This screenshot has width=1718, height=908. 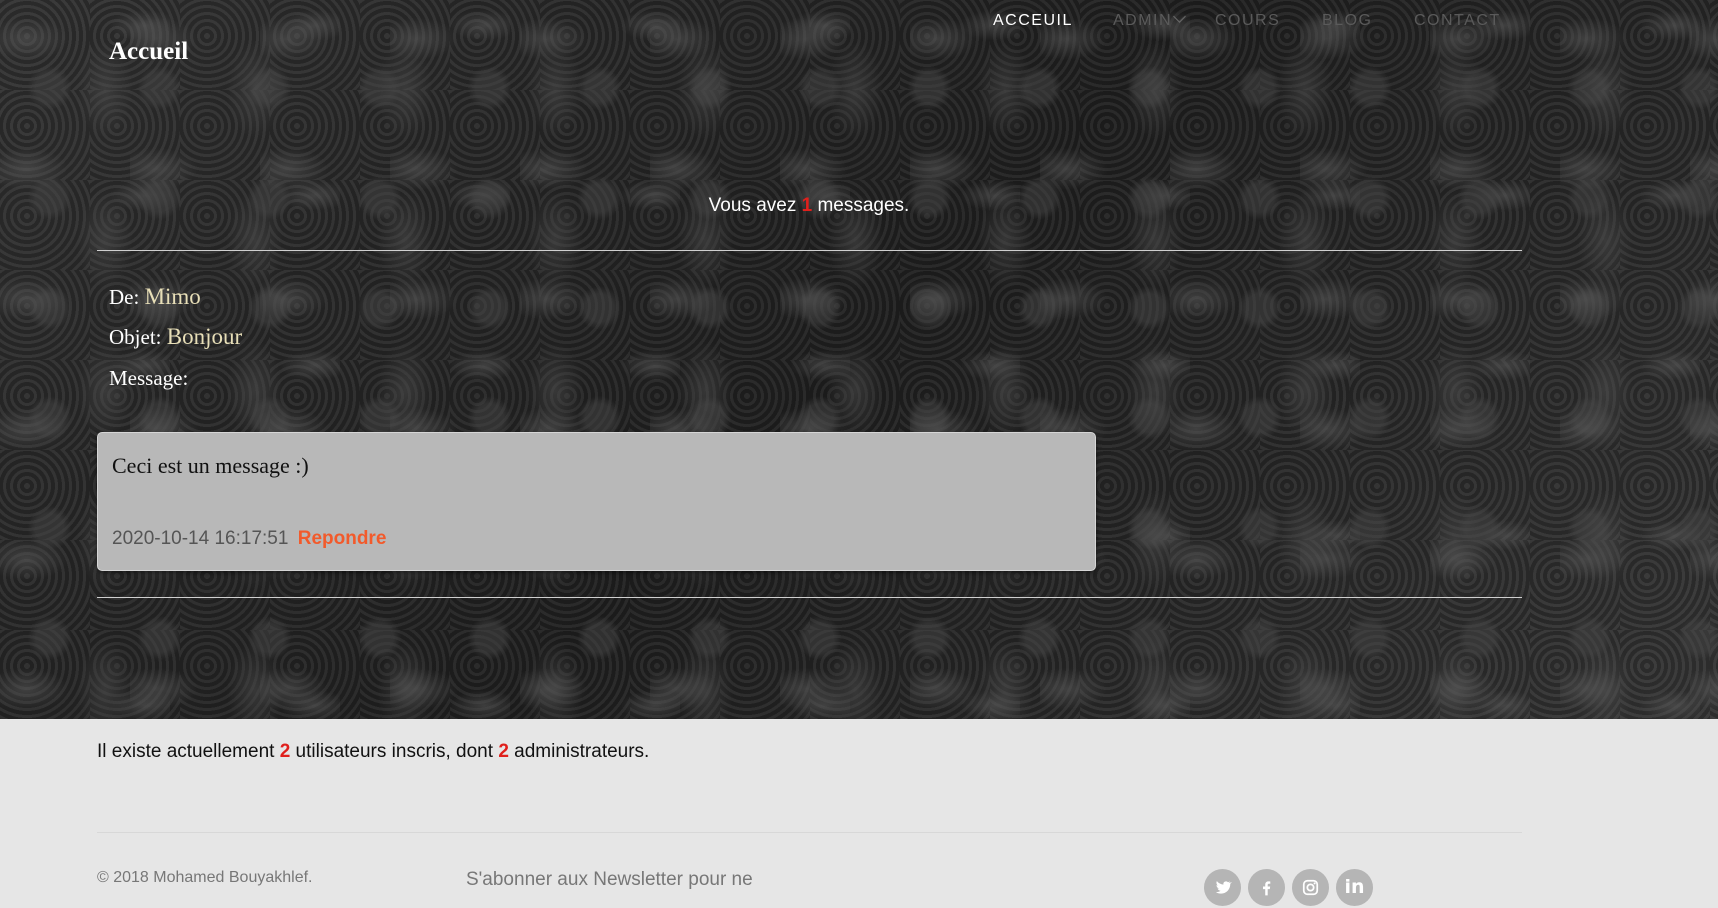 What do you see at coordinates (172, 296) in the screenshot?
I see `from-value: Mimo` at bounding box center [172, 296].